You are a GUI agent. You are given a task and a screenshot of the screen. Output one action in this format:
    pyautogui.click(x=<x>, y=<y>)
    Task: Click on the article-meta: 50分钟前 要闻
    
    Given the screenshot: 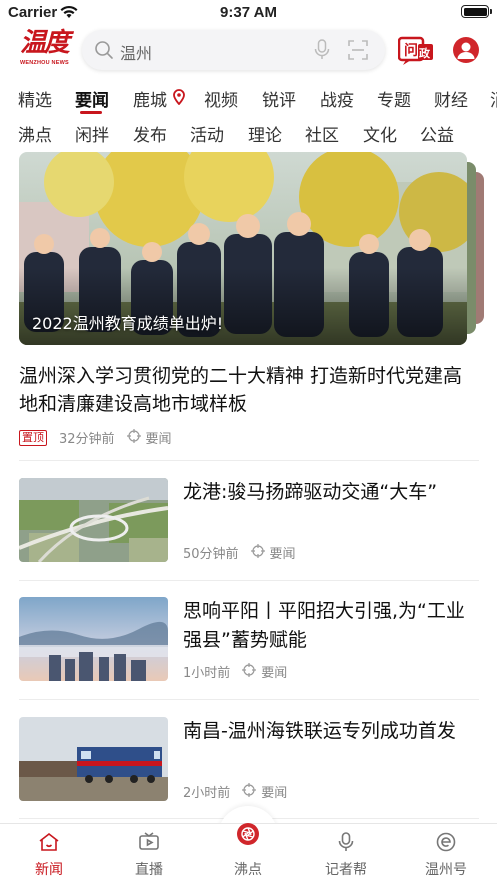 What is the action you would take?
    pyautogui.click(x=239, y=552)
    